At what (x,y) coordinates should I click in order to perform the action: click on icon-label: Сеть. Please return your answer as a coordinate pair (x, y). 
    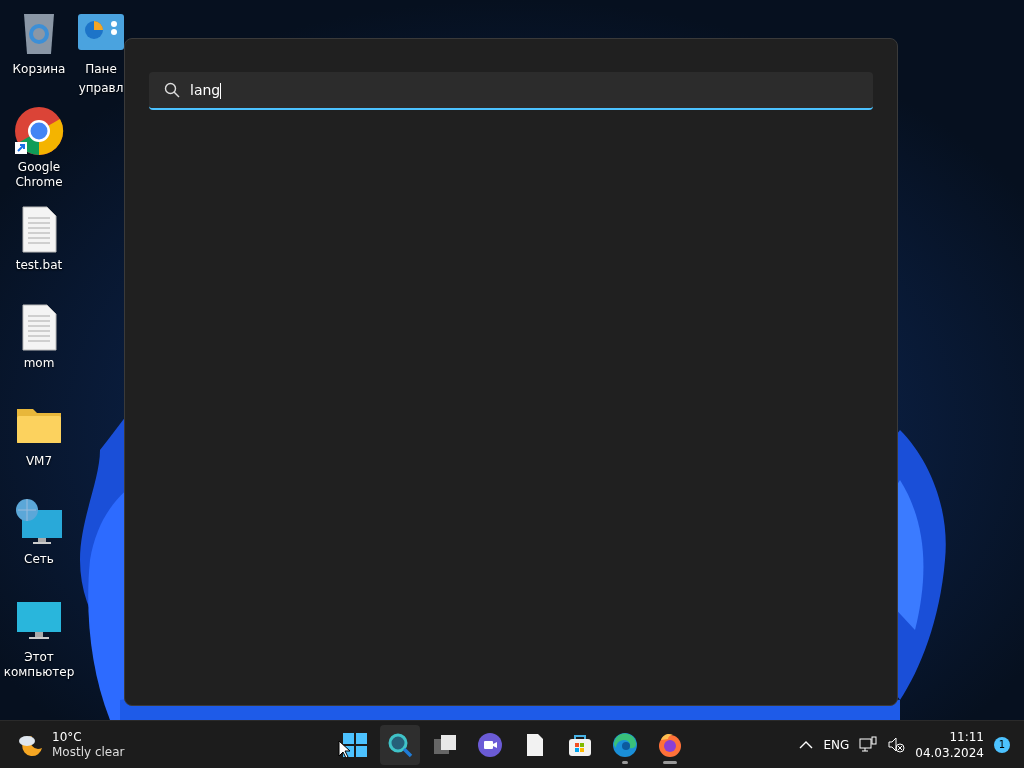
    Looking at the image, I should click on (39, 559).